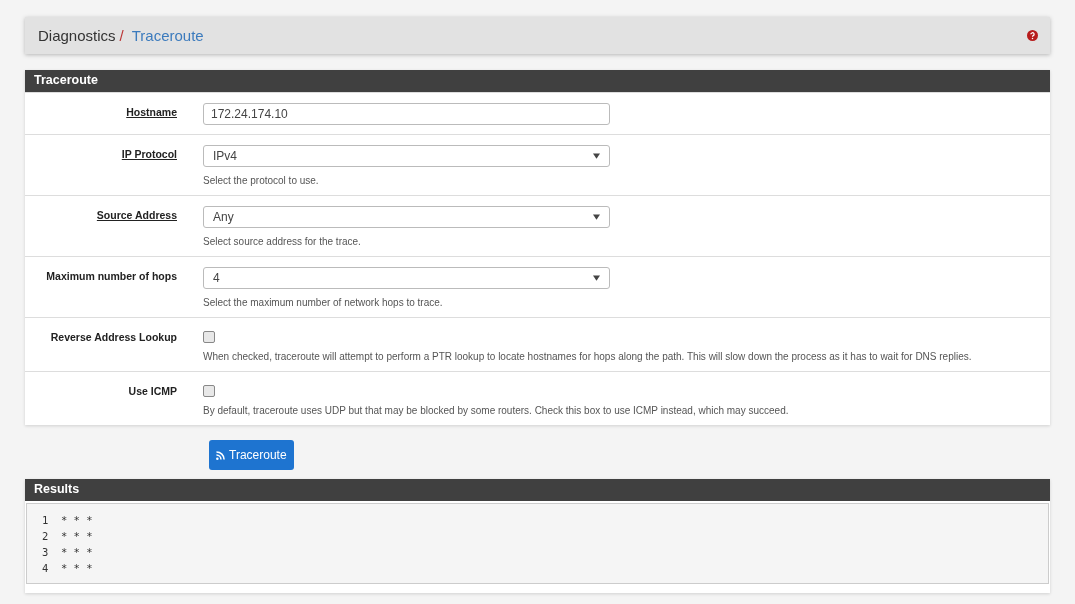  Describe the element at coordinates (588, 356) in the screenshot. I see `help-text: When checked, traceroute will attempt to perform a PTR lookup to locate hostnames for hops along the path. This will slow down the process as it has to wait for DNS replies.` at that location.